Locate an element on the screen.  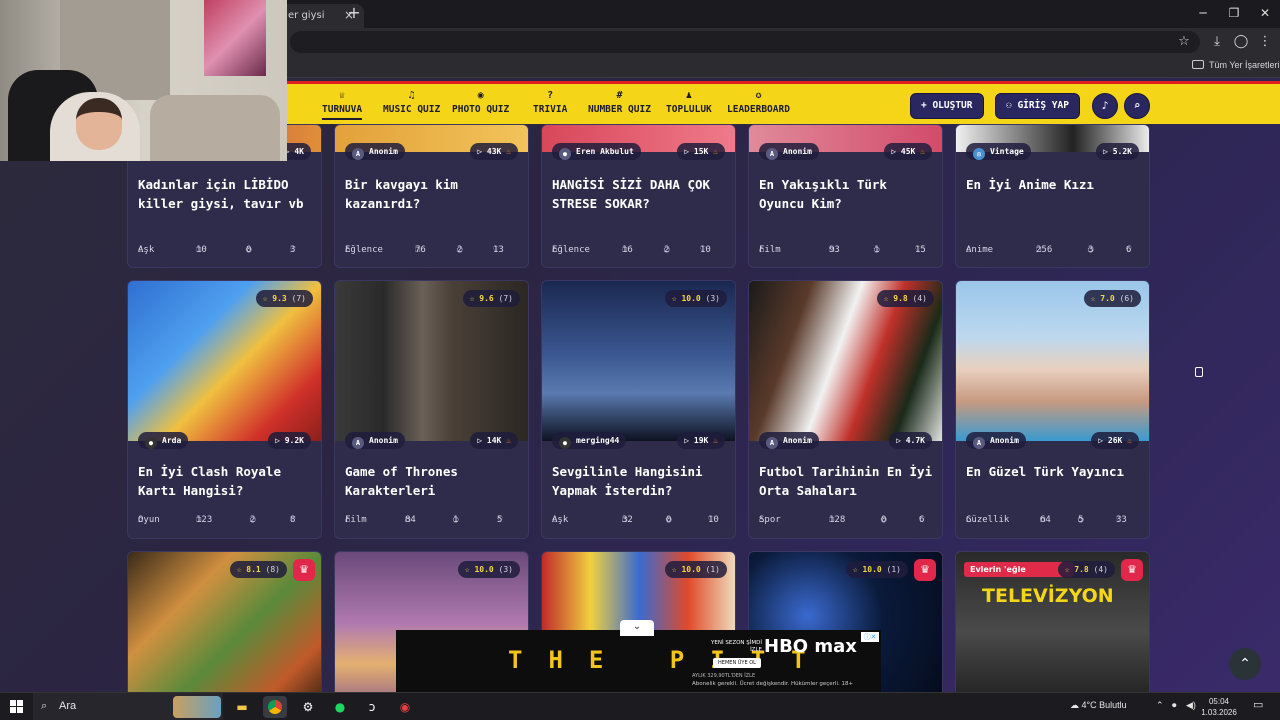
rating-badge: ☆ 8.1 (8) is located at coordinates (258, 569).